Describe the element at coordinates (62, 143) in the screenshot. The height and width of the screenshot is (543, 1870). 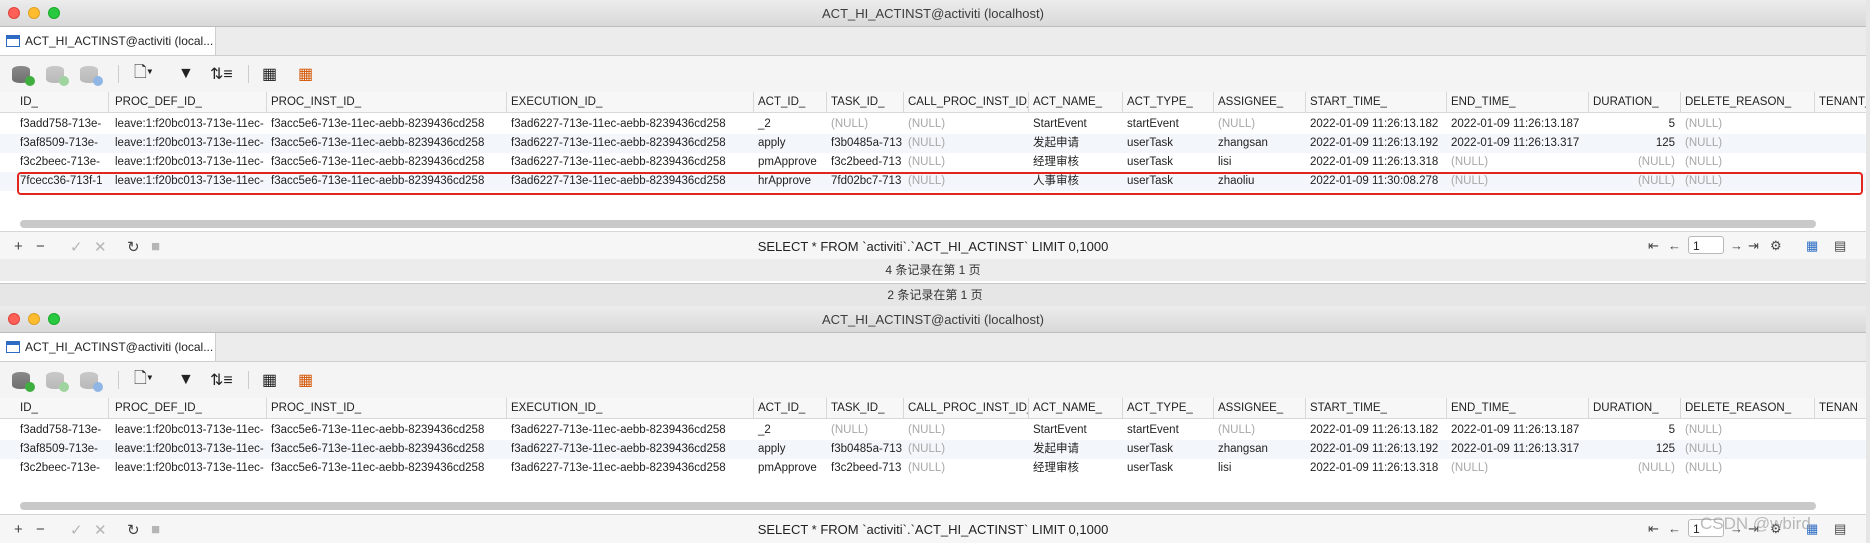
I see `table-cell: f3af8509-713e-` at that location.